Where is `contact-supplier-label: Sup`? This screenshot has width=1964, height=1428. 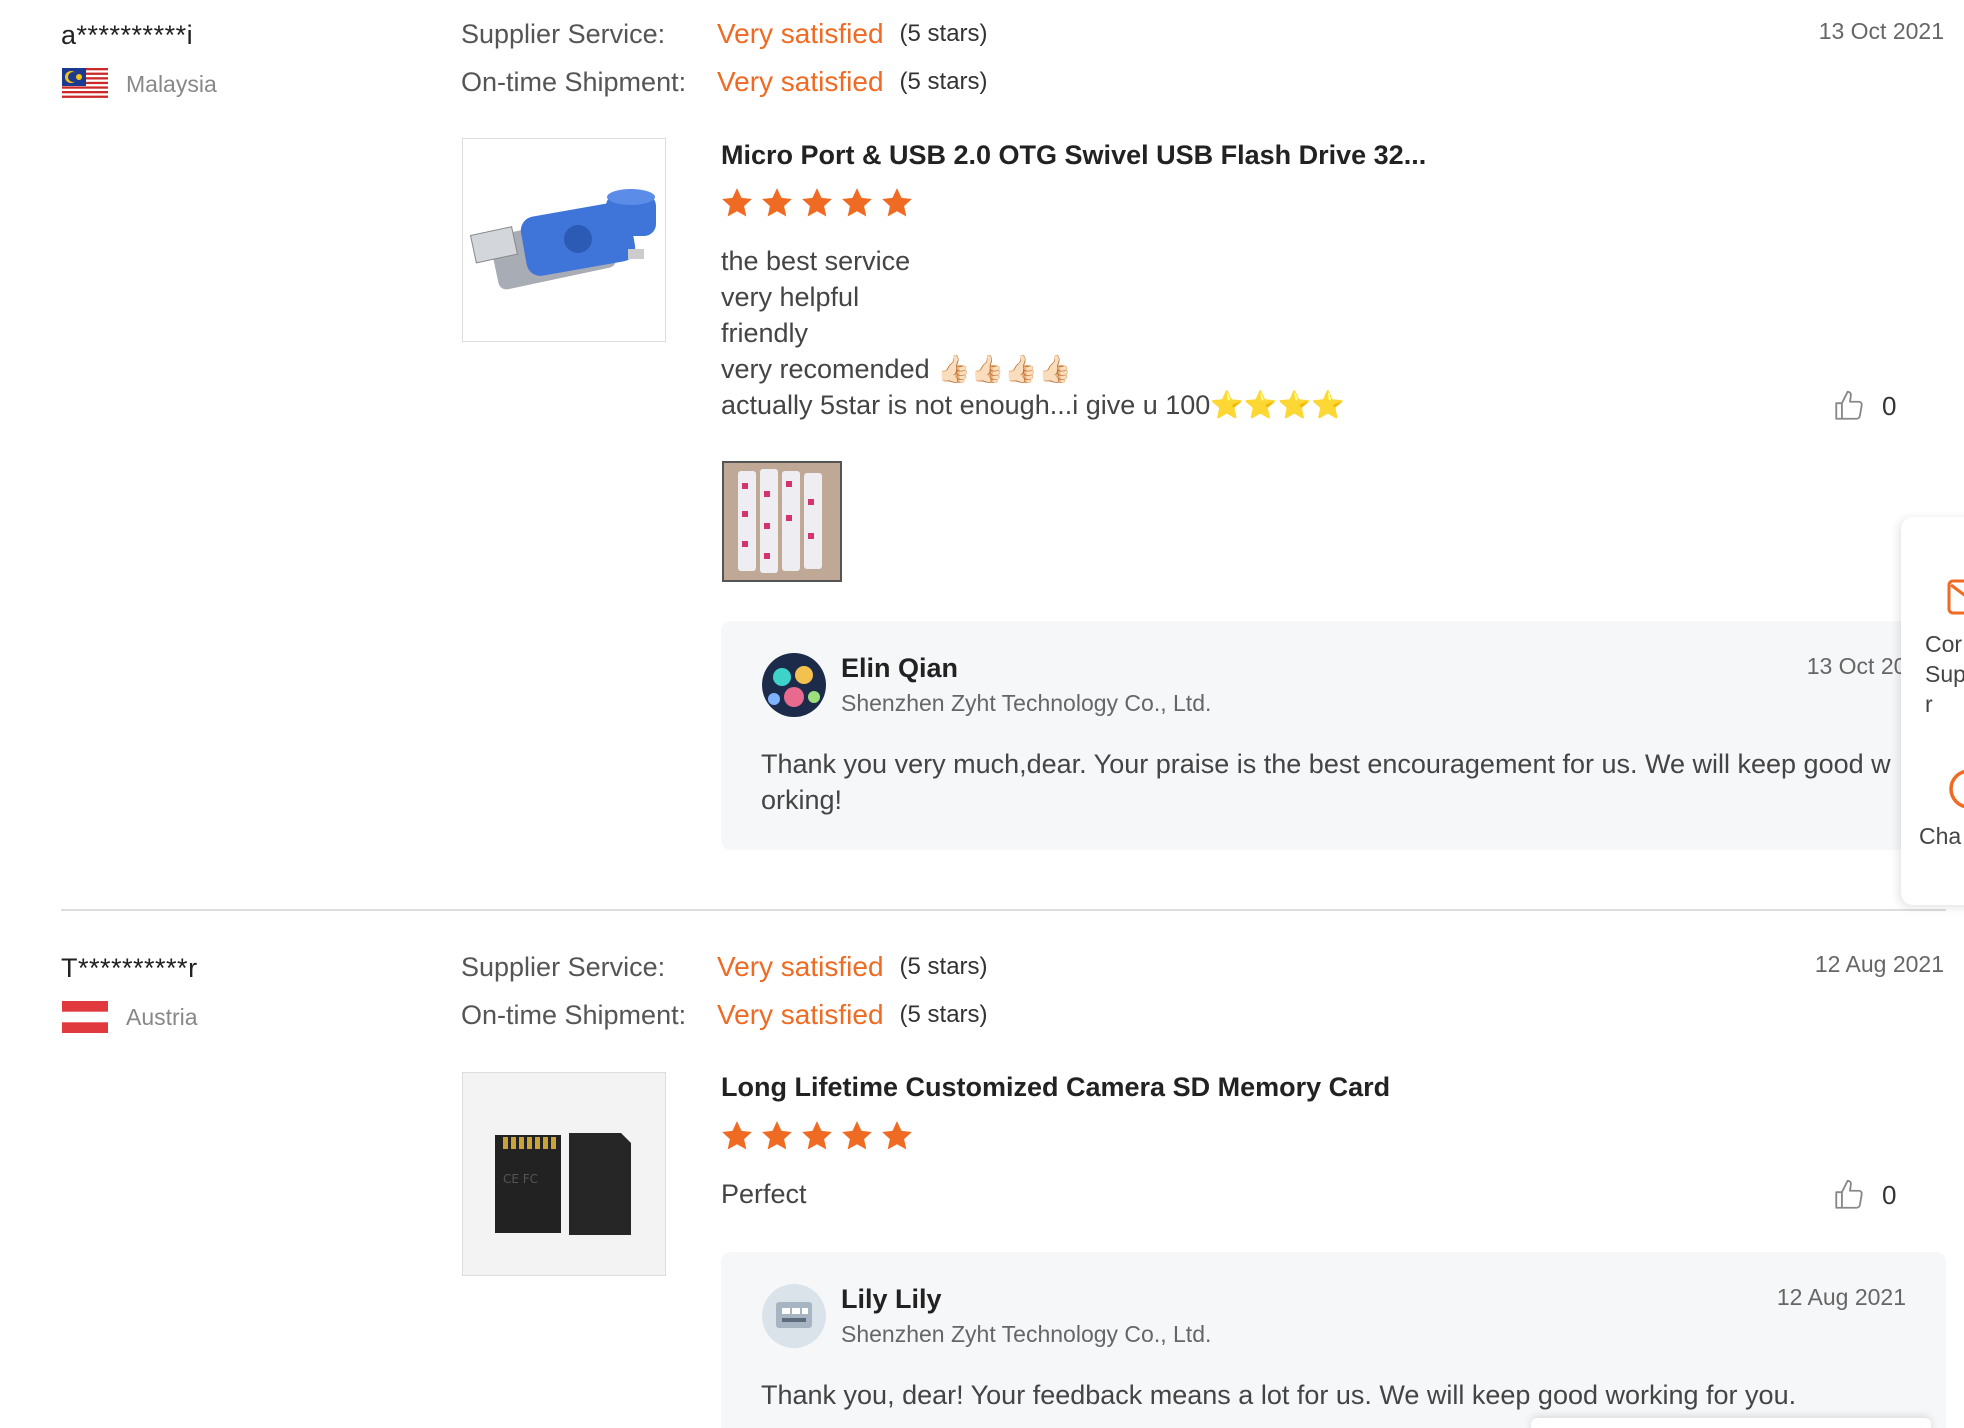 contact-supplier-label: Sup is located at coordinates (1944, 674).